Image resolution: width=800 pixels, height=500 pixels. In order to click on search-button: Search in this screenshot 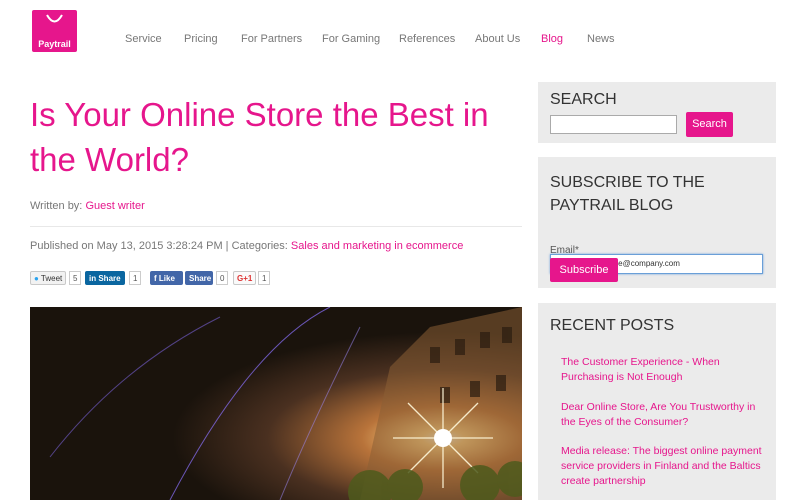, I will do `click(709, 124)`.